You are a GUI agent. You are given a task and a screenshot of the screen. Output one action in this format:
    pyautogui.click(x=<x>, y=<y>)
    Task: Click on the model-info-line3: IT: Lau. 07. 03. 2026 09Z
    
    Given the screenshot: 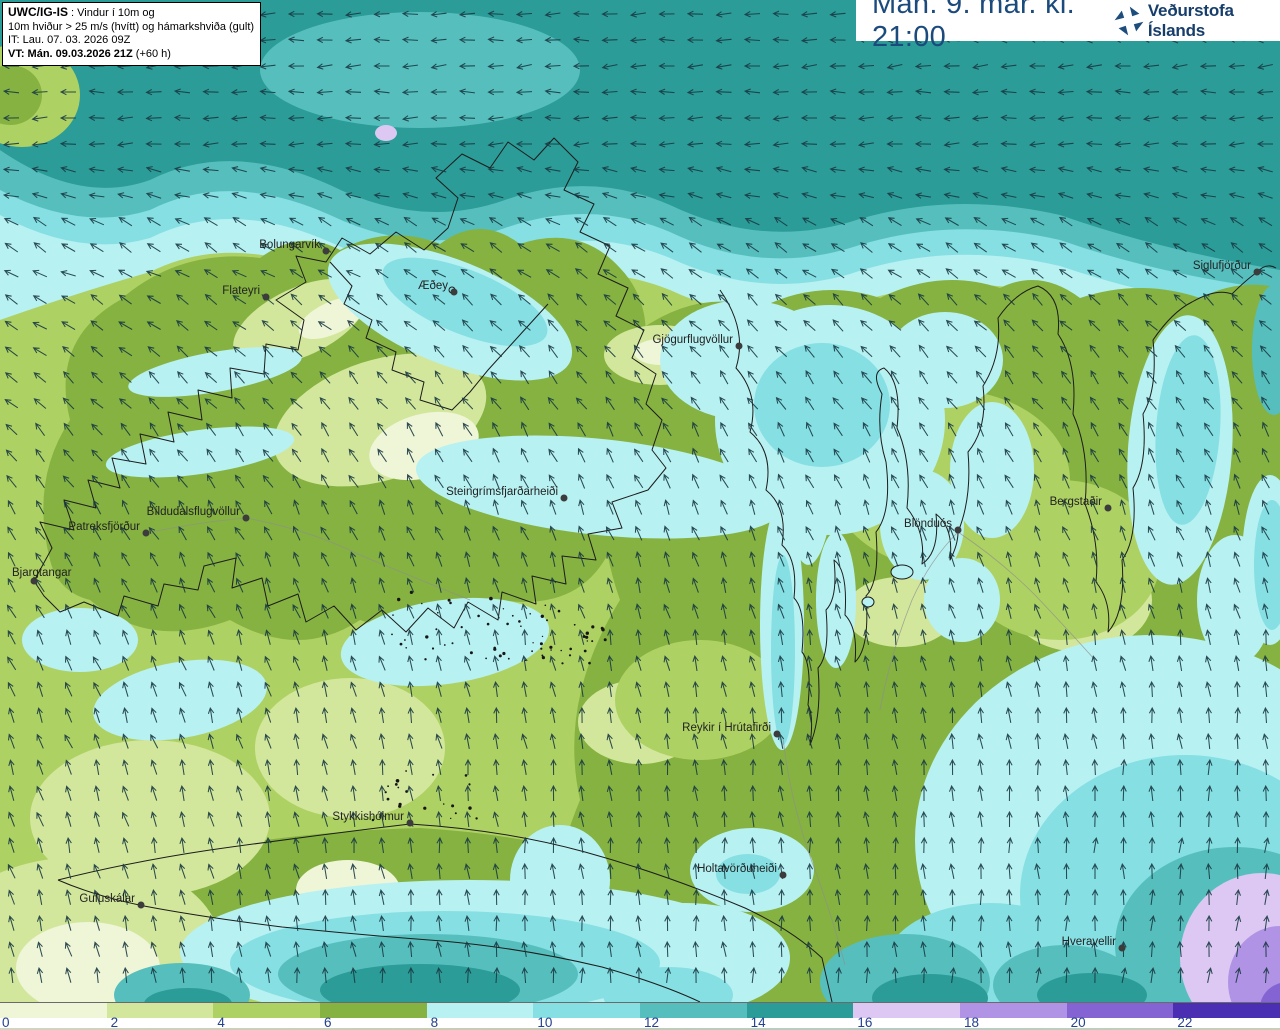 What is the action you would take?
    pyautogui.click(x=69, y=40)
    